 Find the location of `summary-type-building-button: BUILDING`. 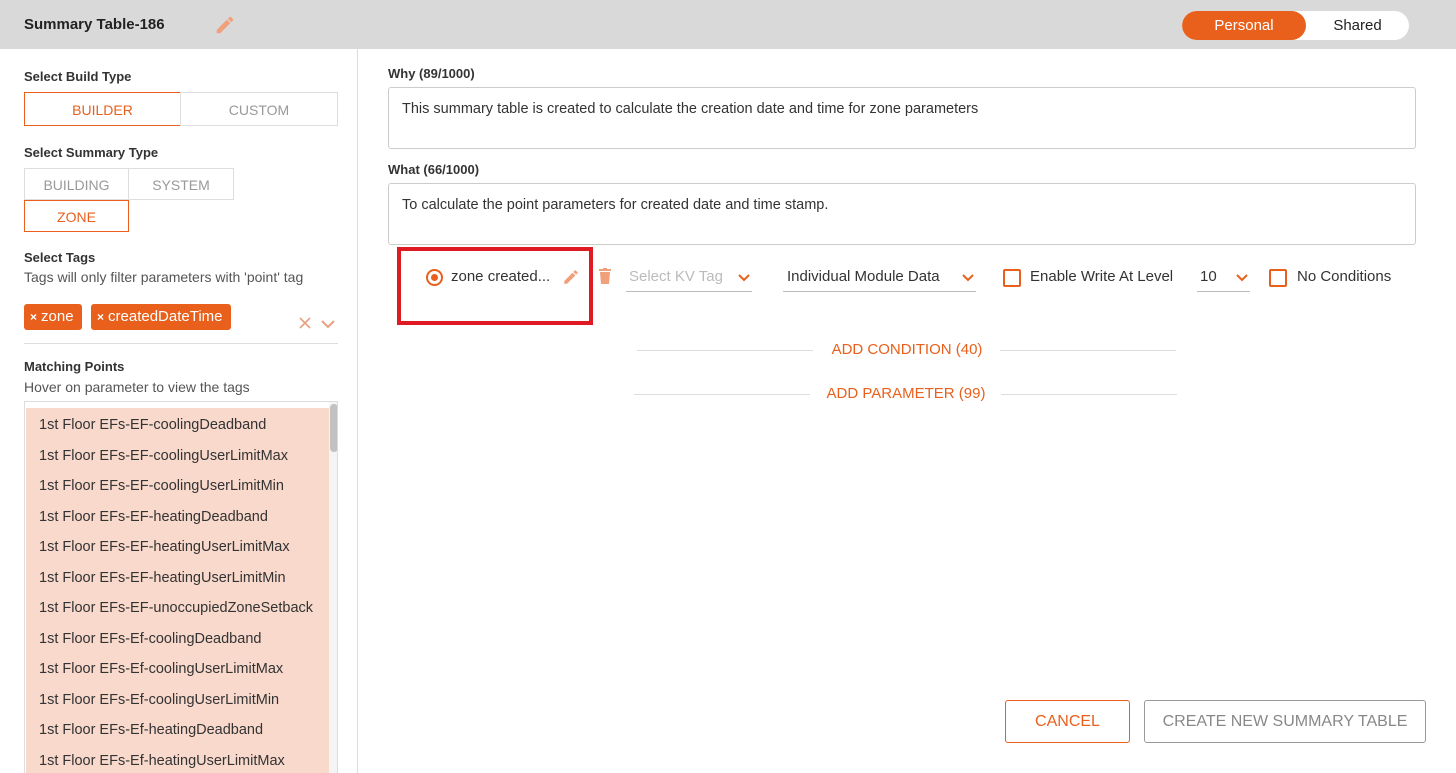

summary-type-building-button: BUILDING is located at coordinates (76, 184).